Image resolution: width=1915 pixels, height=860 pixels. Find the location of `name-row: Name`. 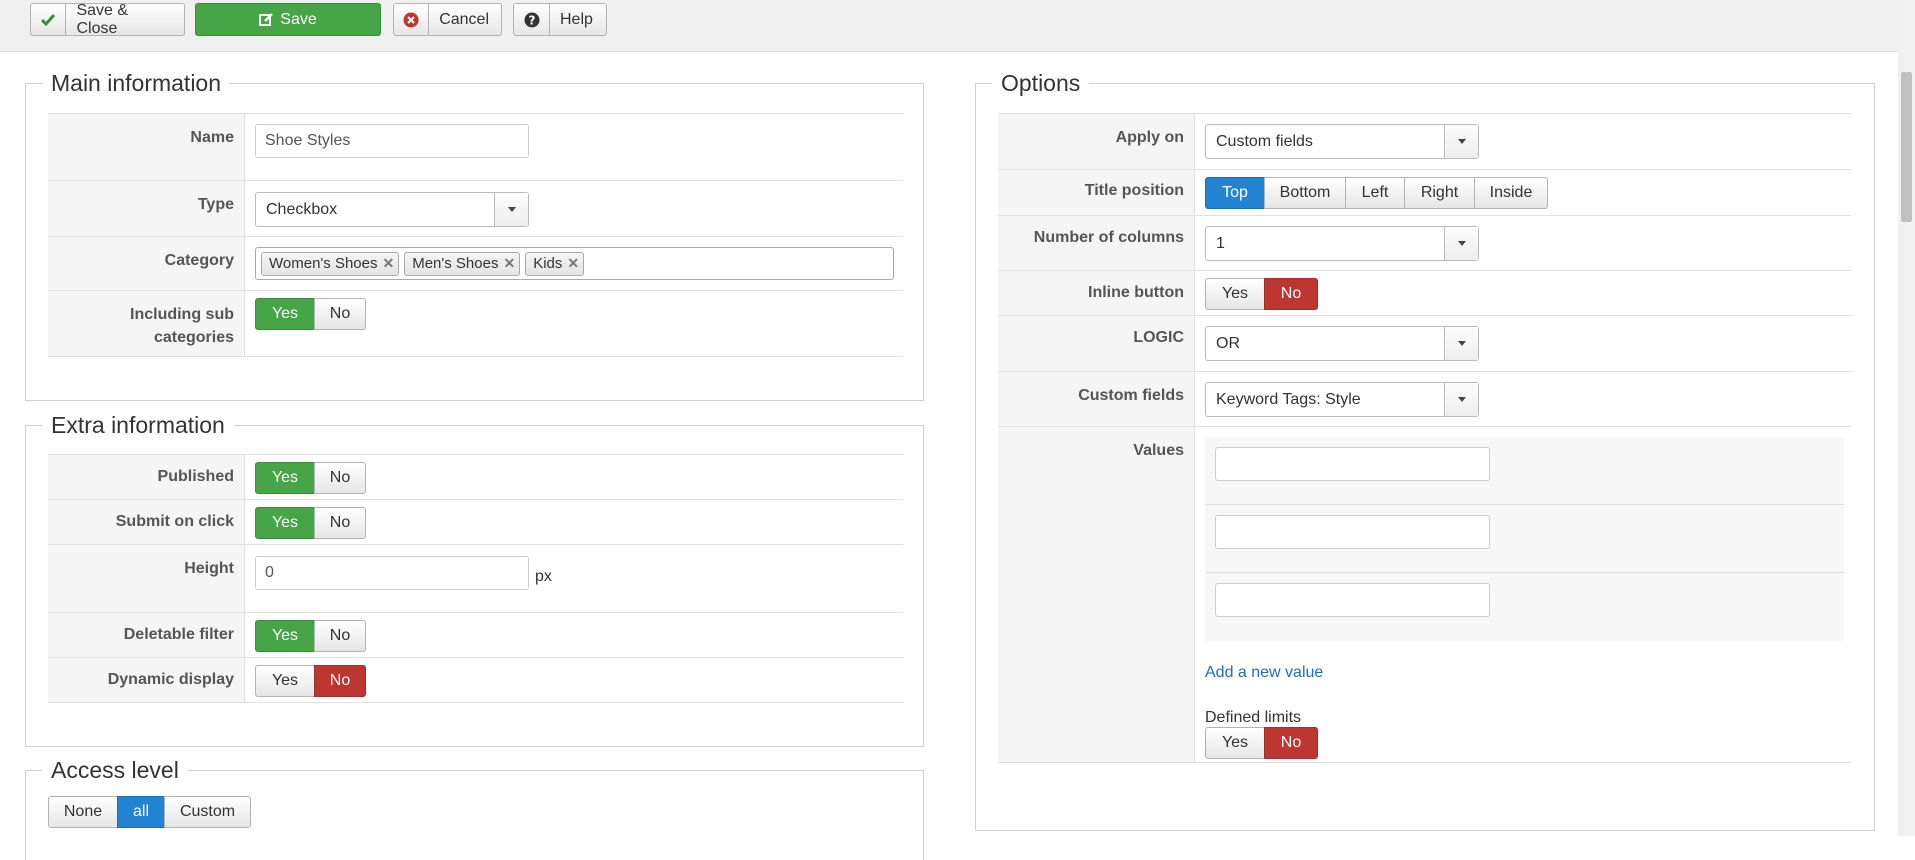

name-row: Name is located at coordinates (475, 146).